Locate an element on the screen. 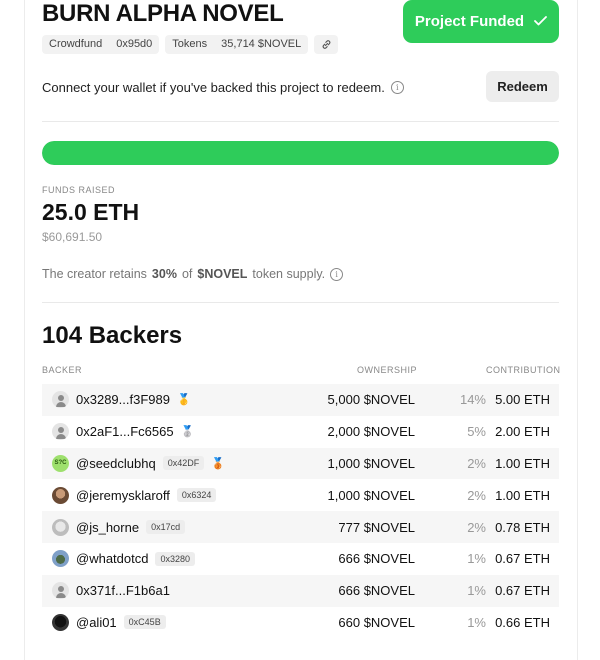  backer-name-text: 0x371f...F1b6a1 is located at coordinates (123, 591).